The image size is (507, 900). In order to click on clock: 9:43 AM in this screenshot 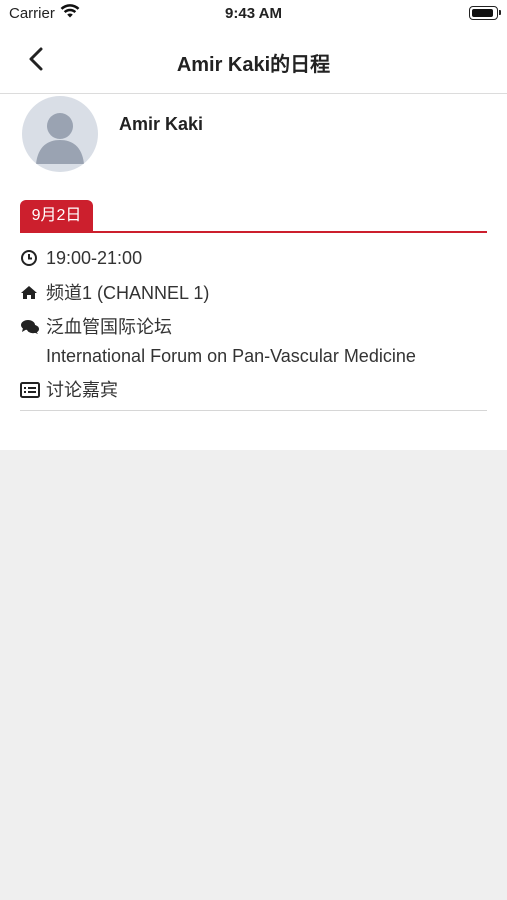, I will do `click(253, 13)`.